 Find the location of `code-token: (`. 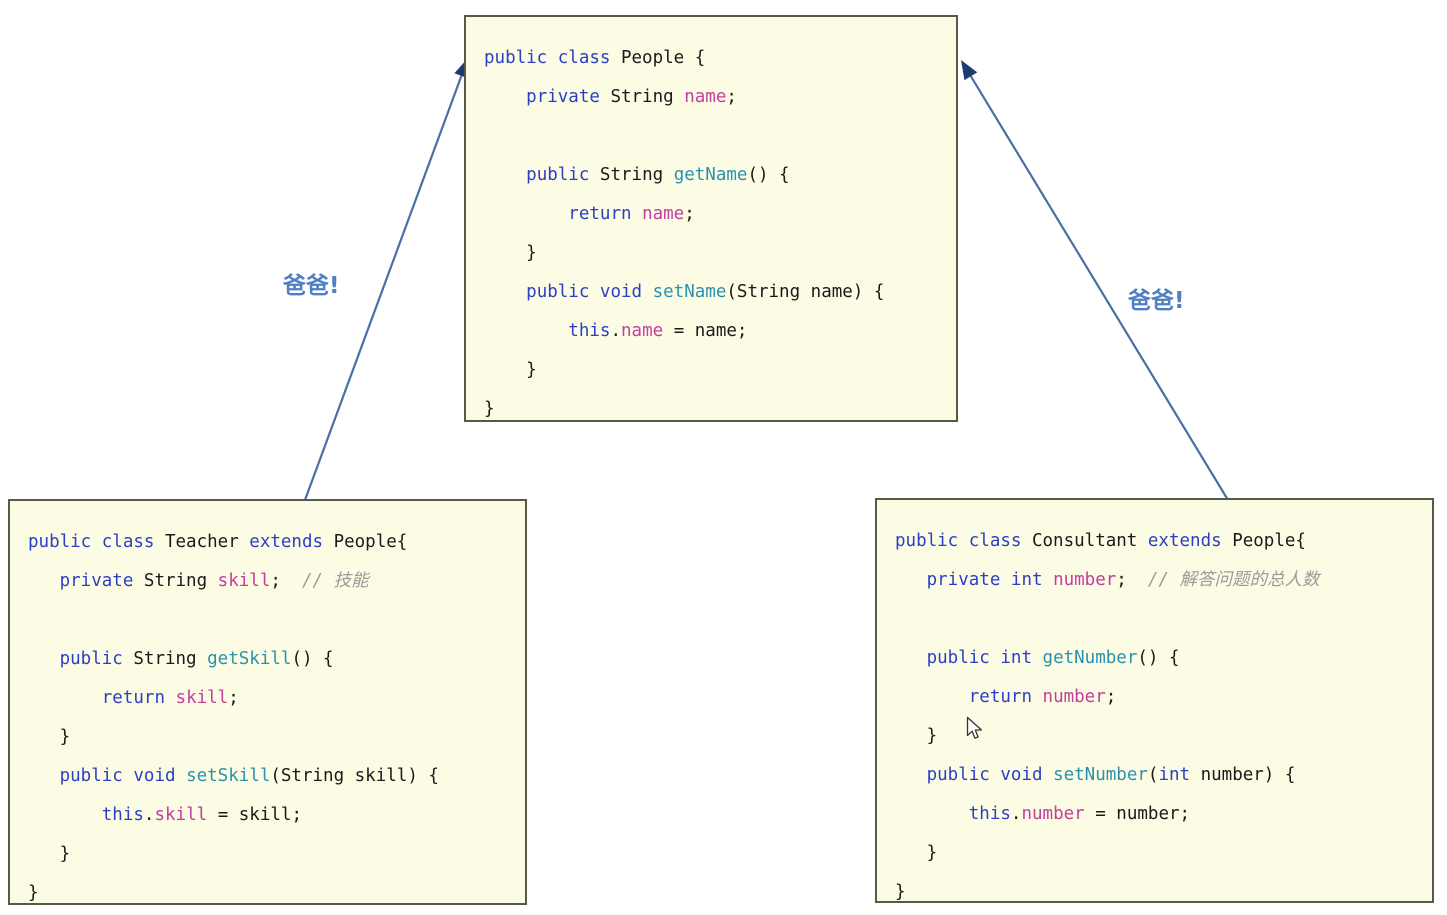

code-token: ( is located at coordinates (1153, 775).